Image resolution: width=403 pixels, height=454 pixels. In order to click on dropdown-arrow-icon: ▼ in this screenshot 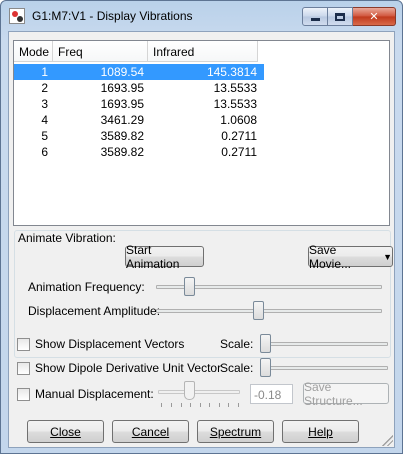, I will do `click(387, 256)`.